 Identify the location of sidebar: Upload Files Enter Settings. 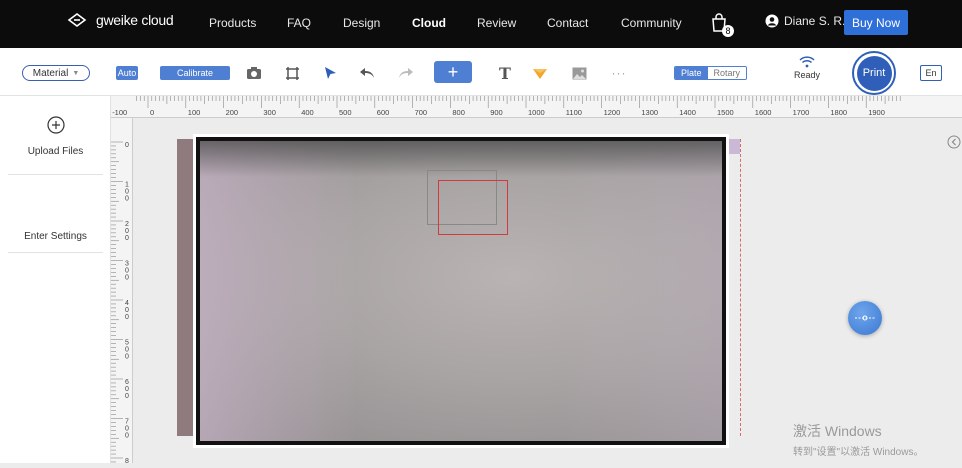
(55, 279).